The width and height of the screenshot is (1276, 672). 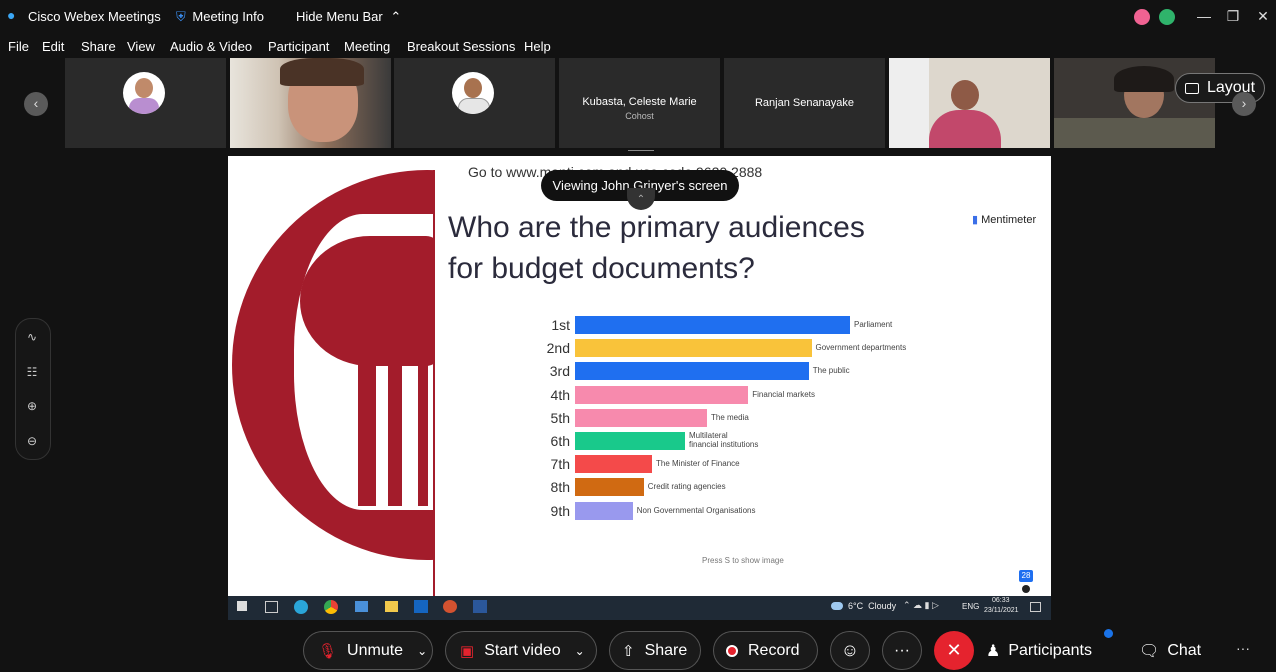 I want to click on end-call-button: ✕, so click(x=954, y=650).